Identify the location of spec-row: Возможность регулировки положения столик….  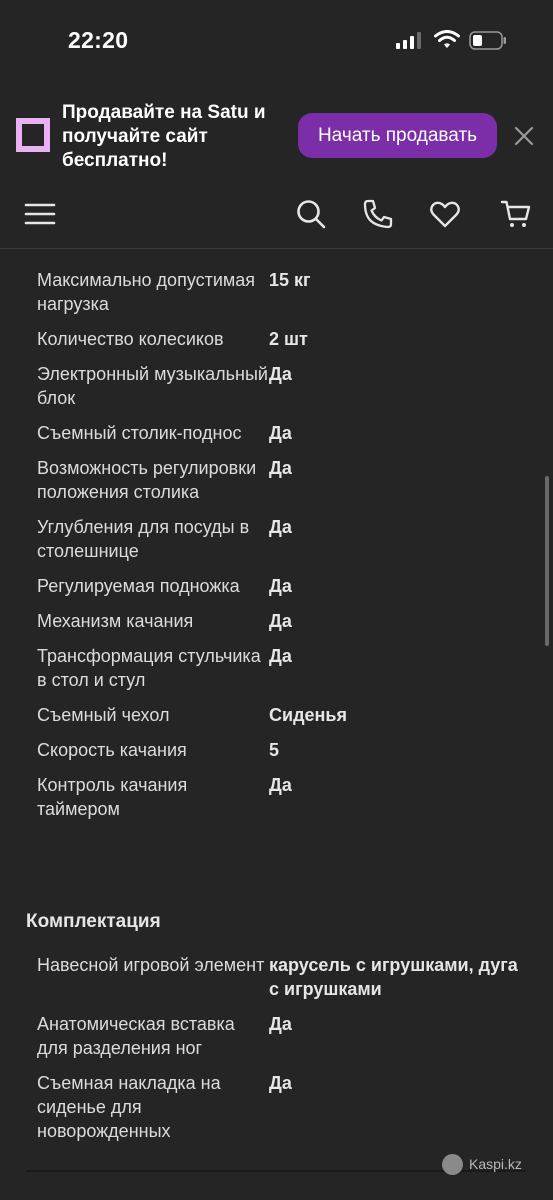
(276, 485).